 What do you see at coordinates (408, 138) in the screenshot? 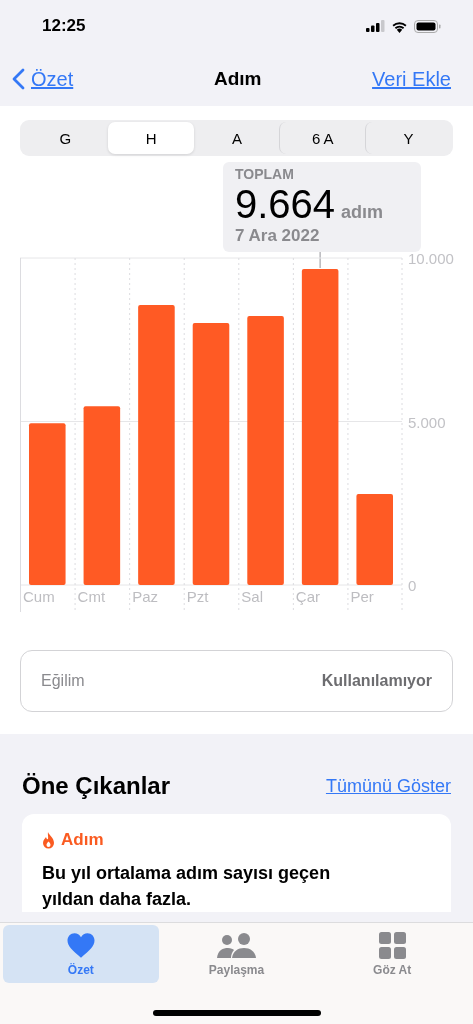
I see `segment-tab: Y` at bounding box center [408, 138].